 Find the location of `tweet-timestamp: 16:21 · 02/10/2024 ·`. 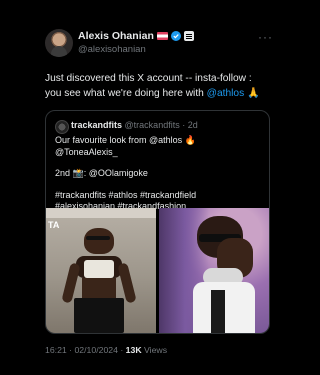

tweet-timestamp: 16:21 · 02/10/2024 · is located at coordinates (85, 350).